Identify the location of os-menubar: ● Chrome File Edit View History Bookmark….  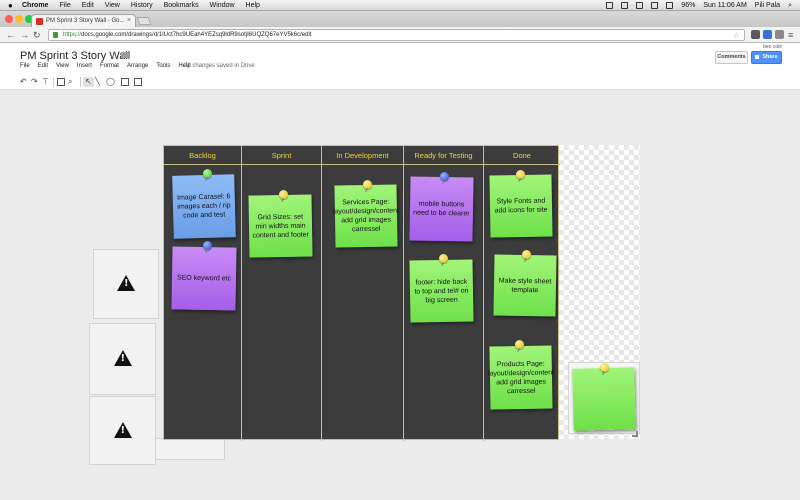
(400, 5).